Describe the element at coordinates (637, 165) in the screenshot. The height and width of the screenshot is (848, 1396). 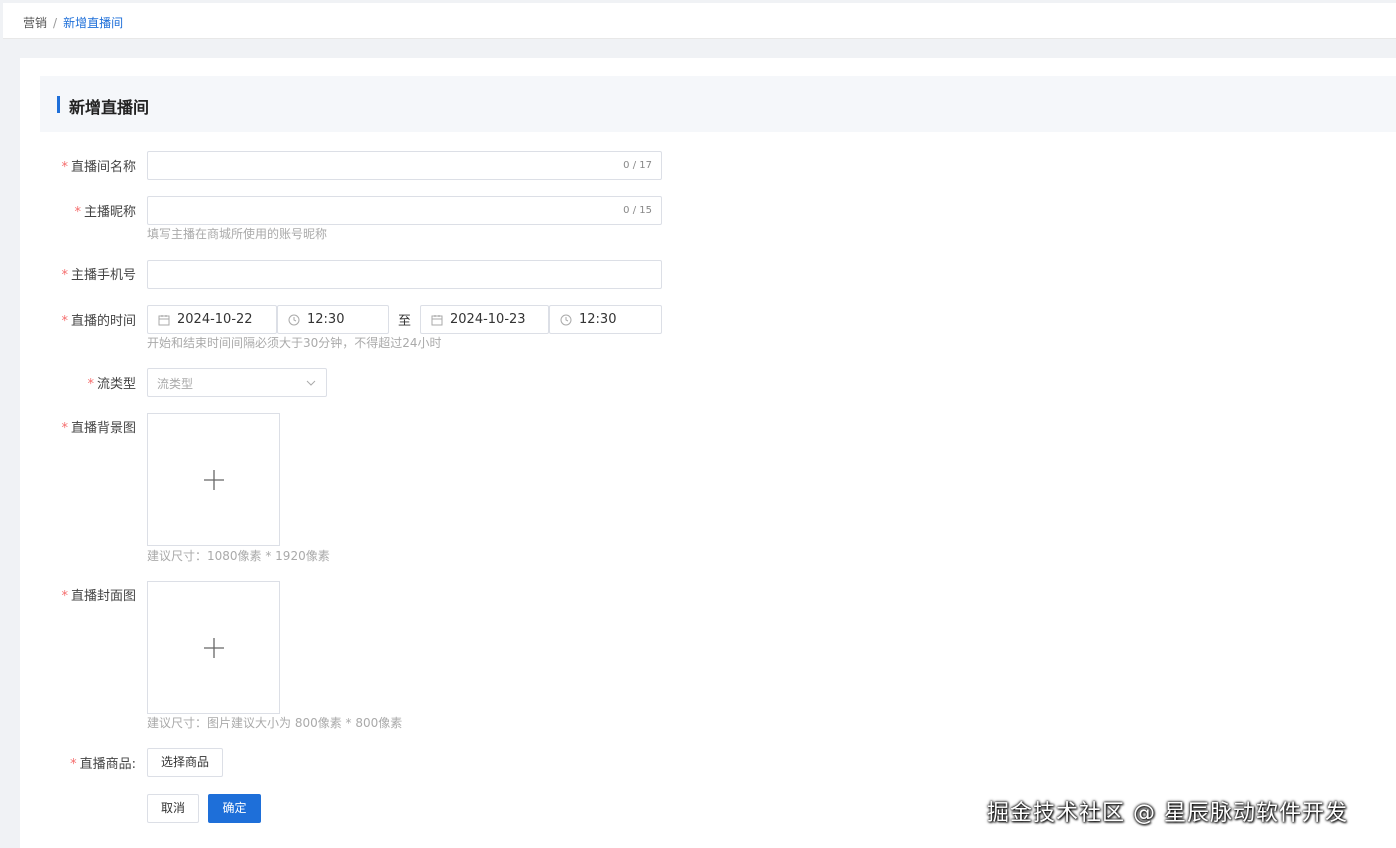
I see `room-name-counter: 0 / 17` at that location.